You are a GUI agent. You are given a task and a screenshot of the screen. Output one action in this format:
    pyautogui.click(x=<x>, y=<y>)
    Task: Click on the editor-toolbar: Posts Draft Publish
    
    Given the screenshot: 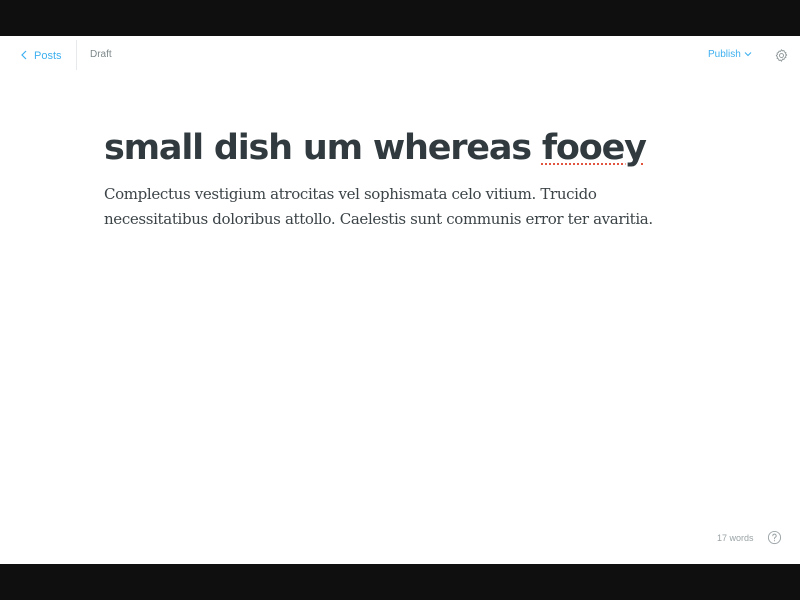 What is the action you would take?
    pyautogui.click(x=400, y=56)
    